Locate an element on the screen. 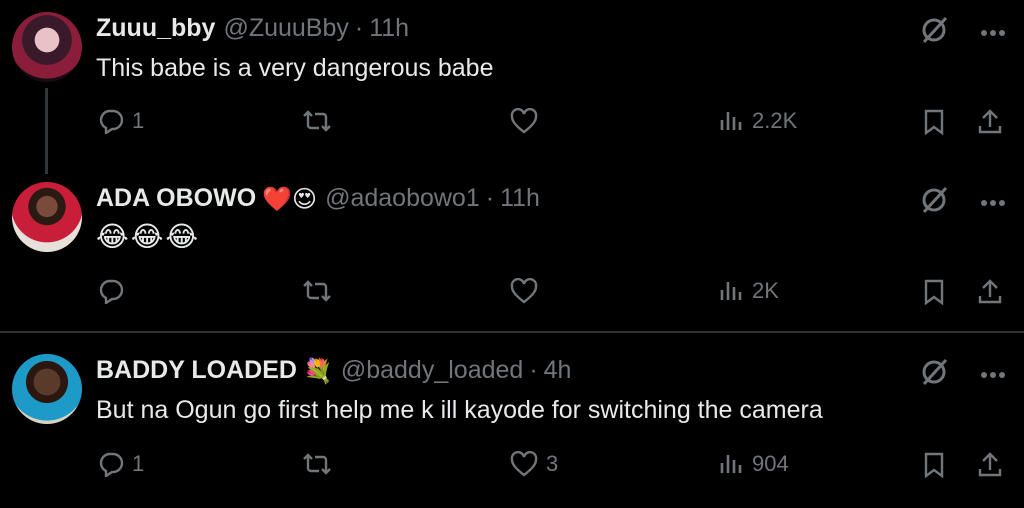  user-handle: @ZuuuBby is located at coordinates (285, 28).